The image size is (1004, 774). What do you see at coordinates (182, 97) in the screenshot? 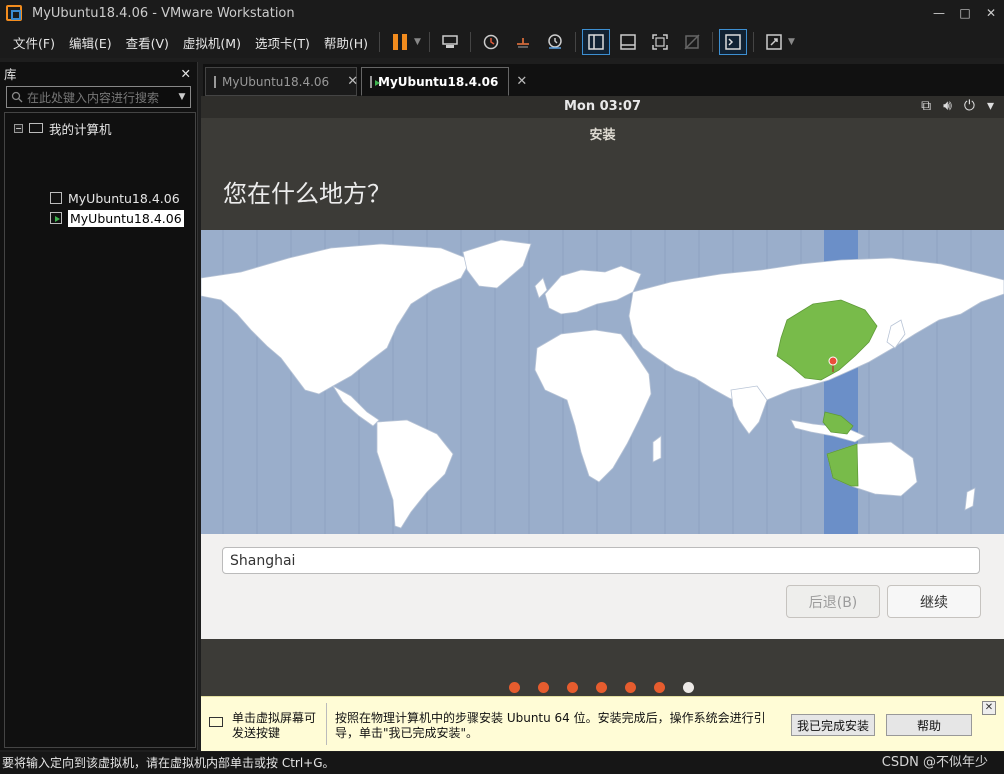
I see `search-dropdown-icon: ▼` at bounding box center [182, 97].